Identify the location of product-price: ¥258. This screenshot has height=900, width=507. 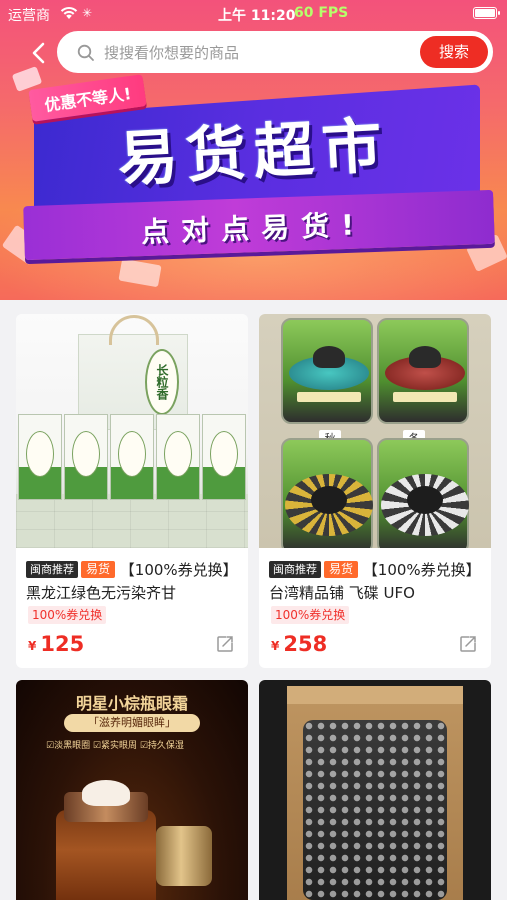
(299, 644).